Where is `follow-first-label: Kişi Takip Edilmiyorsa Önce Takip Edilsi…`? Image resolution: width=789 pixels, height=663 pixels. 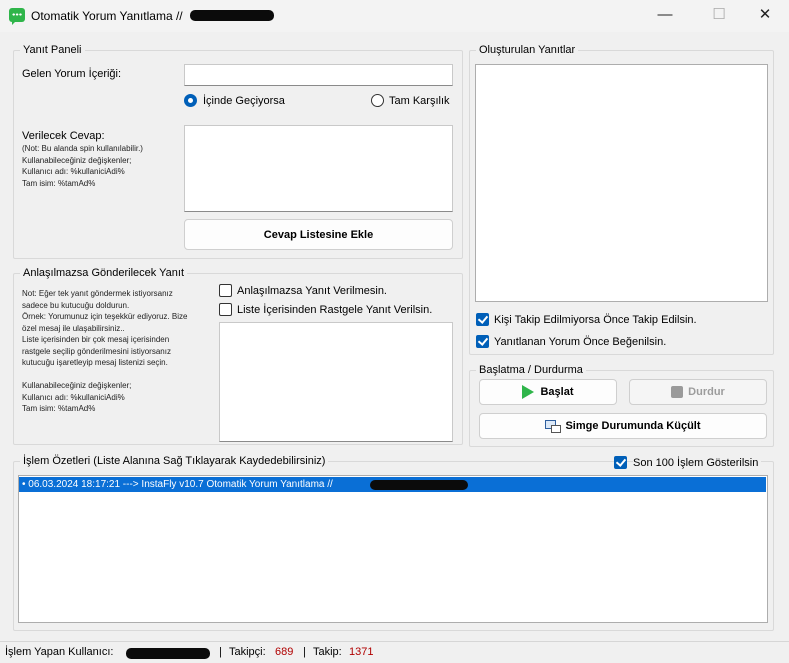
follow-first-label: Kişi Takip Edilmiyorsa Önce Takip Edilsi… is located at coordinates (595, 320).